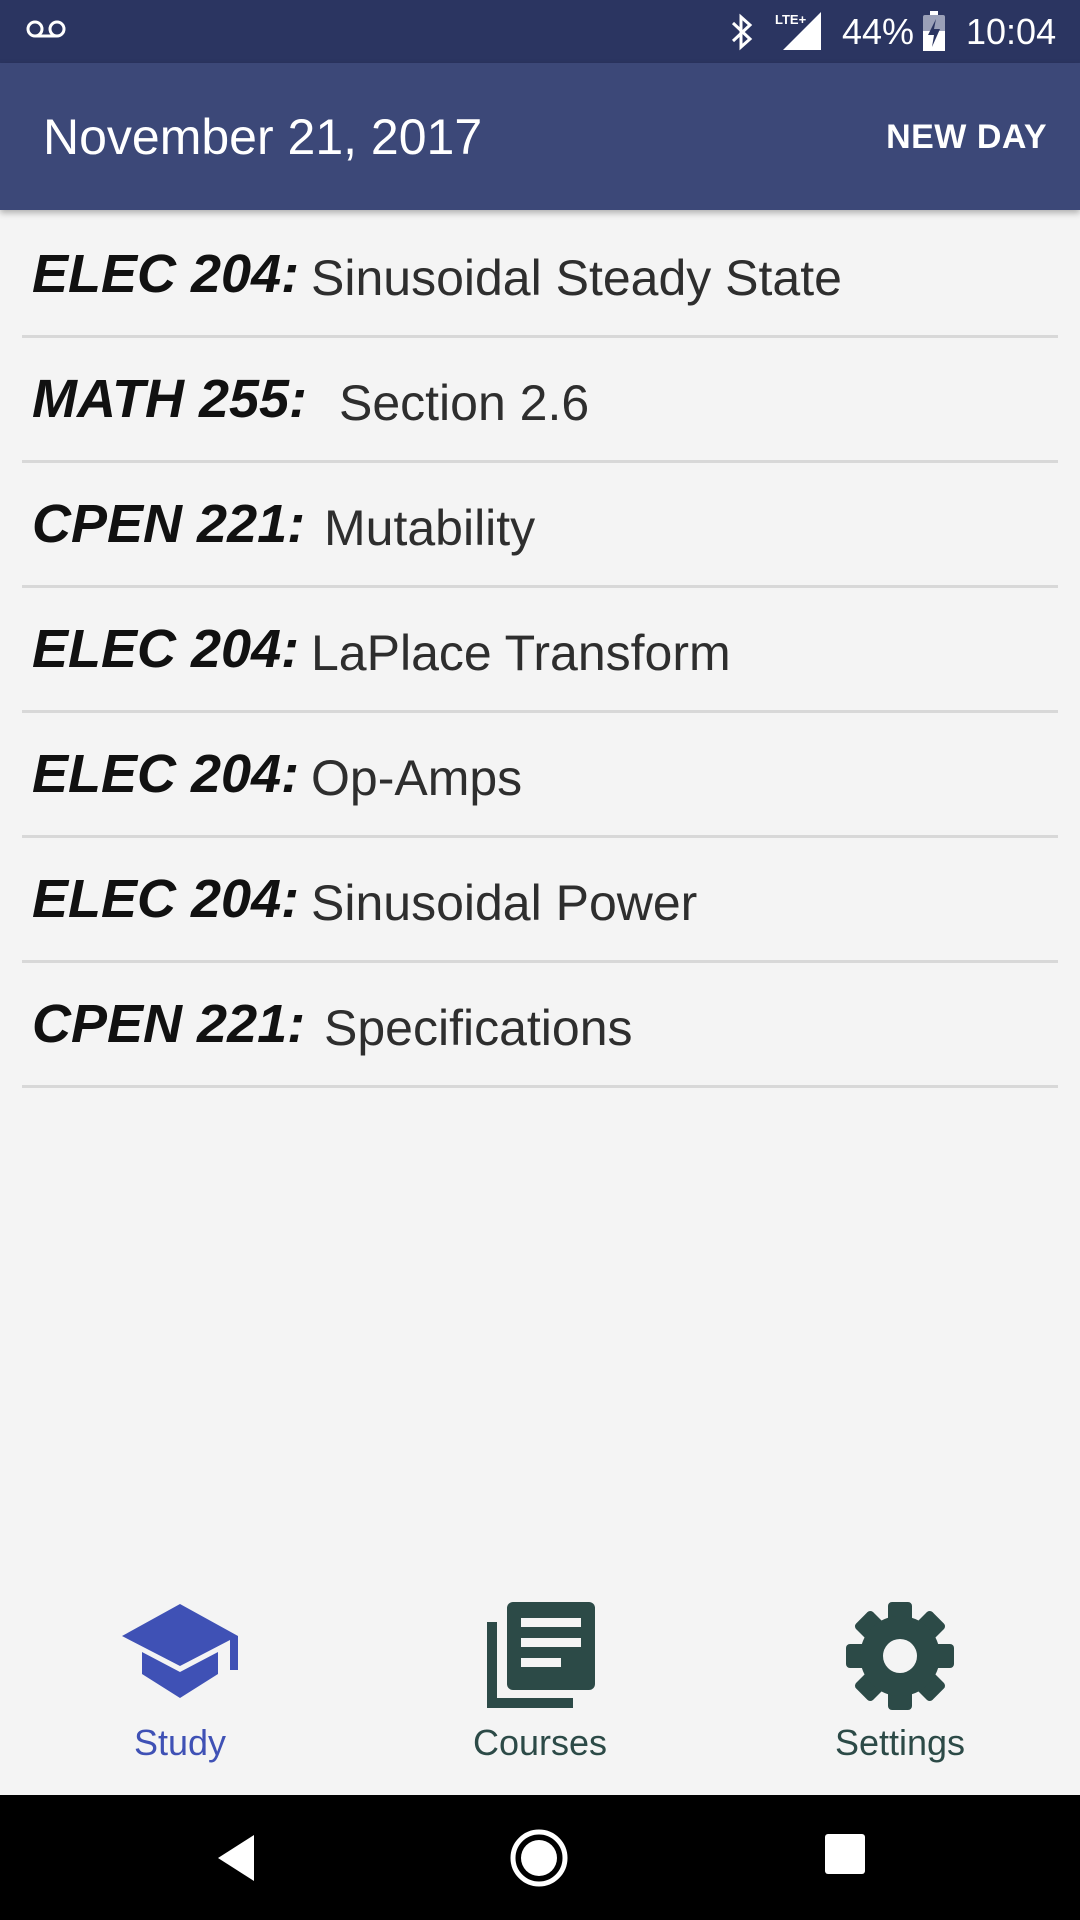 Image resolution: width=1080 pixels, height=1920 pixels. I want to click on lte-signal-icon: LTE+, so click(798, 31).